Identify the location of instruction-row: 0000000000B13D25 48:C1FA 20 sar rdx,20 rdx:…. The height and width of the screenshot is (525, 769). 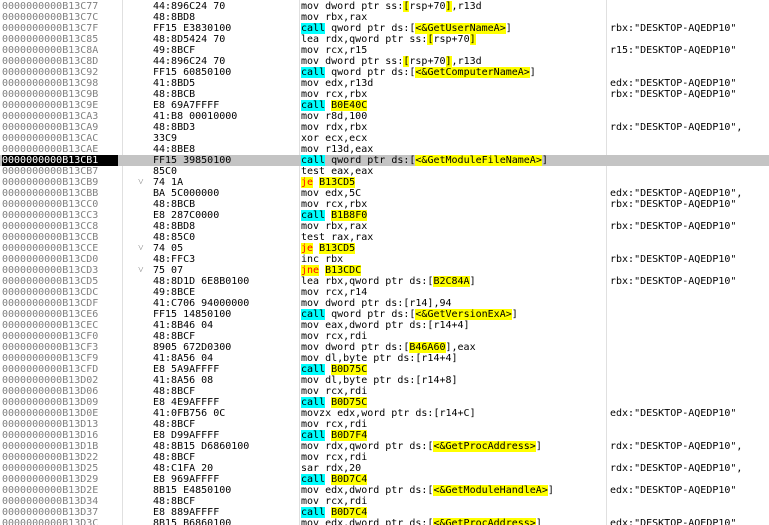
(384, 468).